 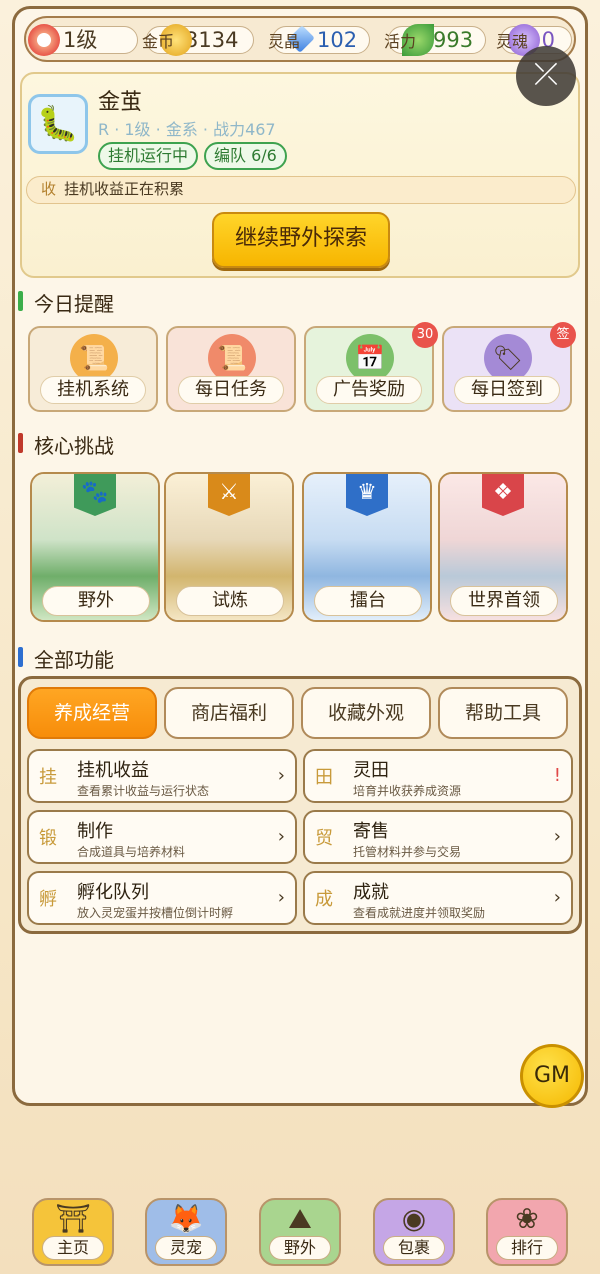 I want to click on function-hatching-queue: 孵 孵化队列 放入灵宠蛋并按槽位倒计时孵 ›, so click(x=162, y=898).